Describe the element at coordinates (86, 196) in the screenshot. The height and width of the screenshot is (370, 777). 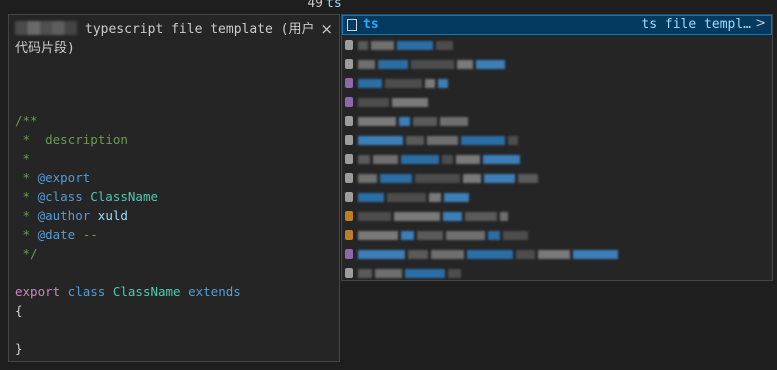
I see `code-line: * @class ClassName` at that location.